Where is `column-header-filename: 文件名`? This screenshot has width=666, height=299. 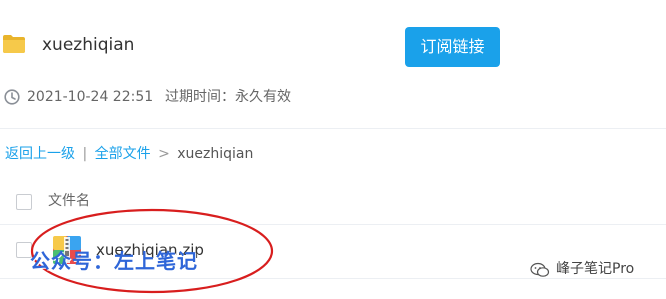 column-header-filename: 文件名 is located at coordinates (69, 201).